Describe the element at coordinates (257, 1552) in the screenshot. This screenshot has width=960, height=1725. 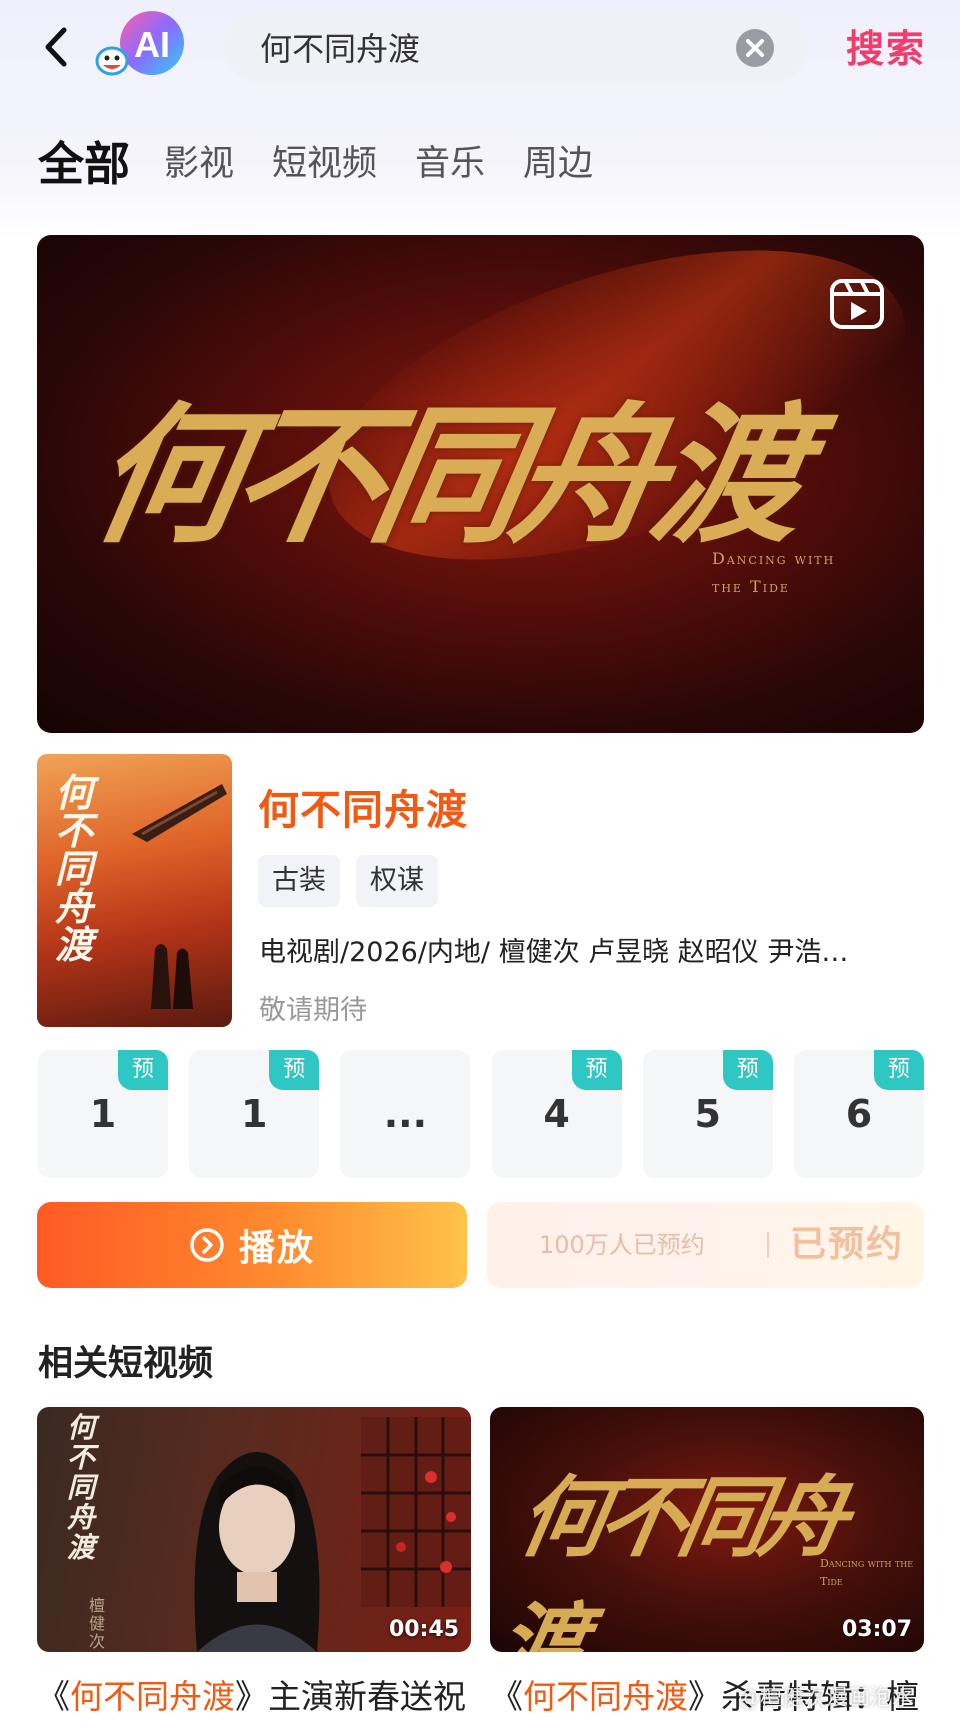
I see `actor-portrait` at that location.